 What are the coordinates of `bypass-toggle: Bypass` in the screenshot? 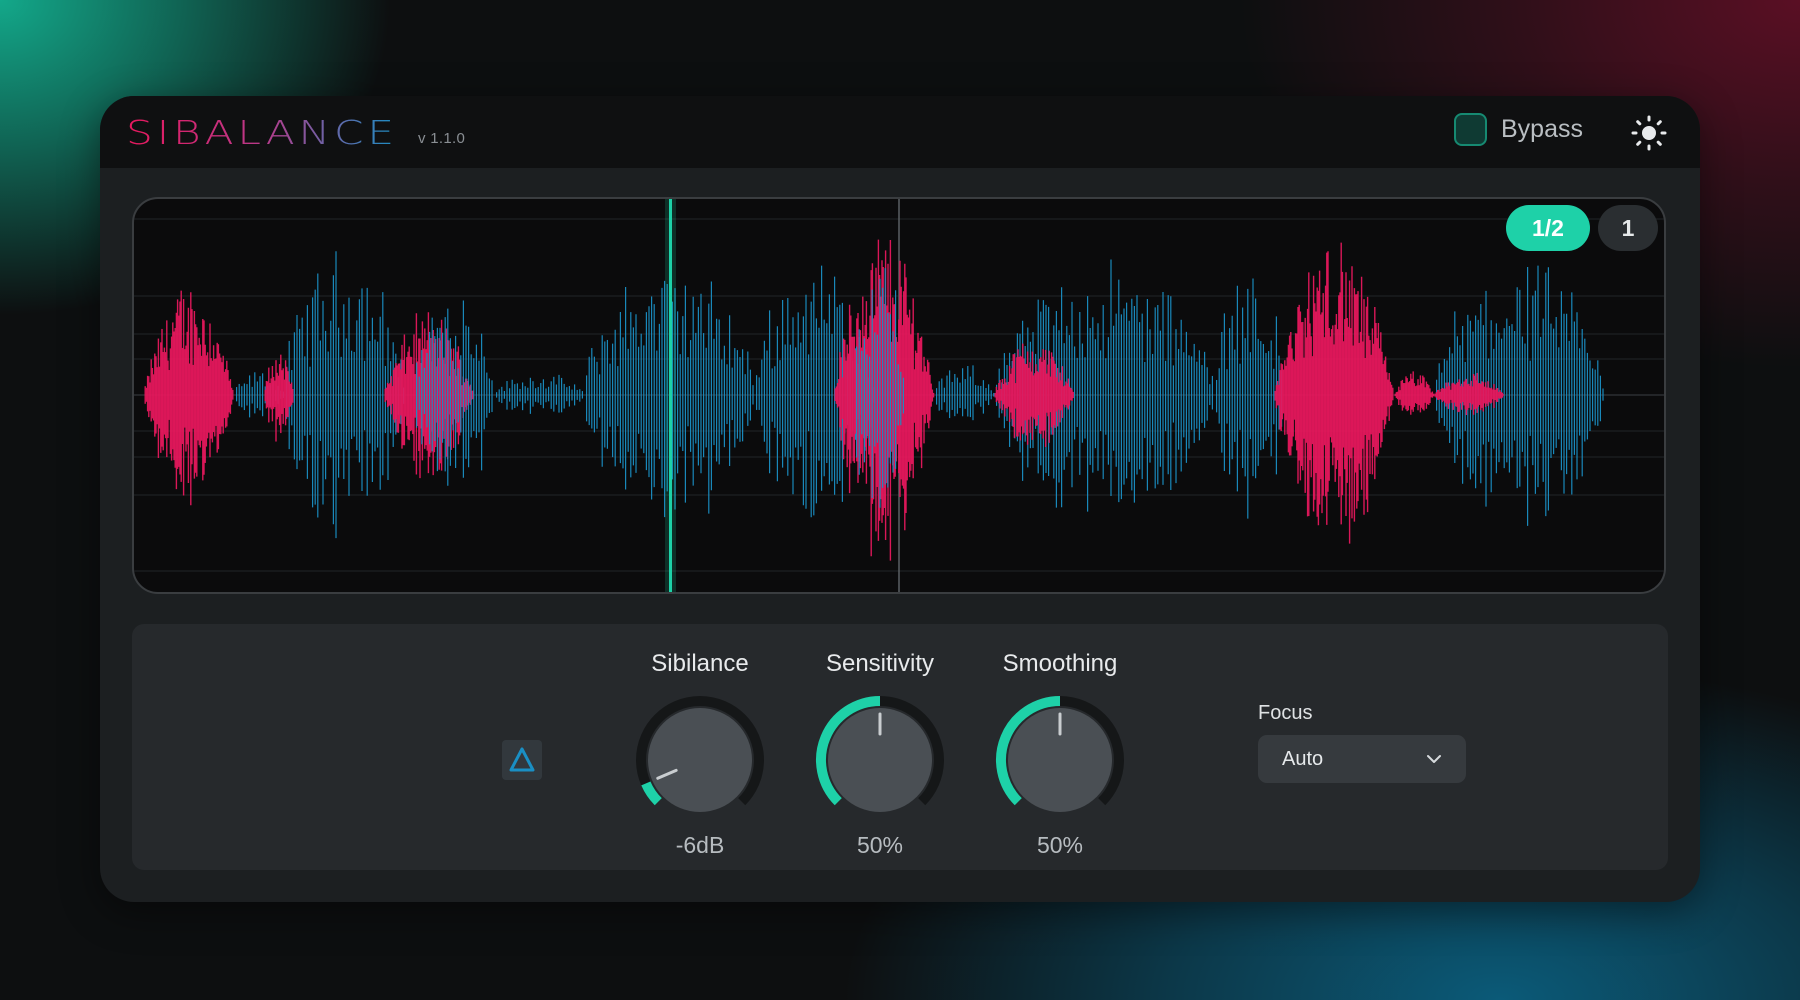 It's located at (1518, 129).